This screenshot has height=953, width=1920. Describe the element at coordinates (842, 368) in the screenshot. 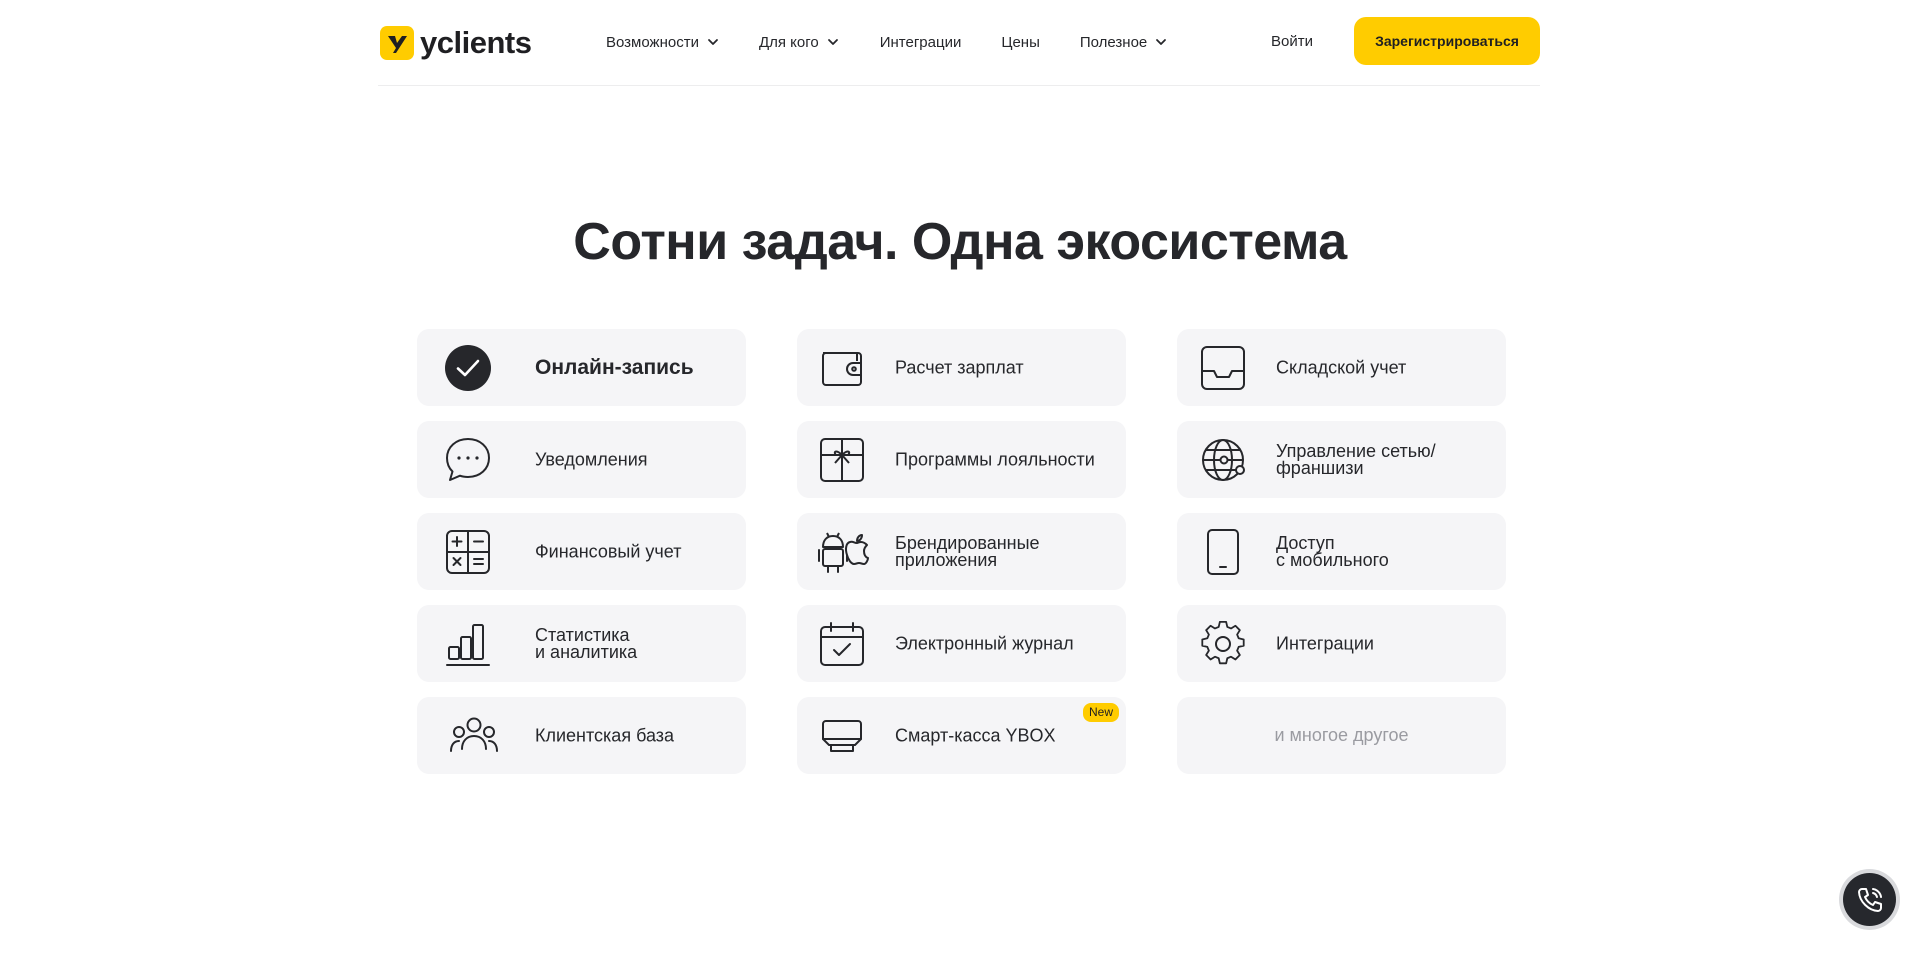

I see `wallet-icon` at that location.